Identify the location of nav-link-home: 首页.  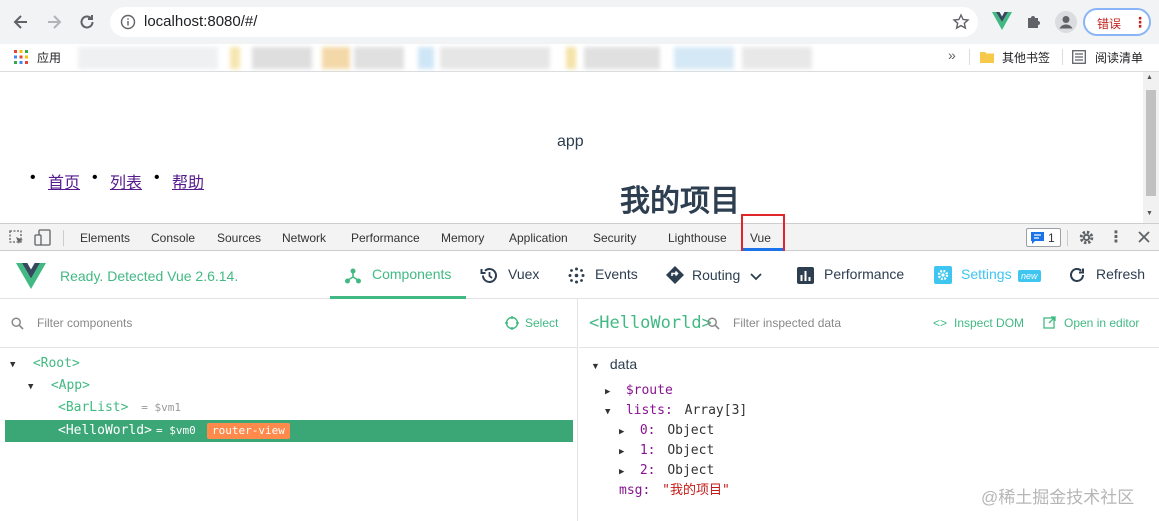
(64, 181).